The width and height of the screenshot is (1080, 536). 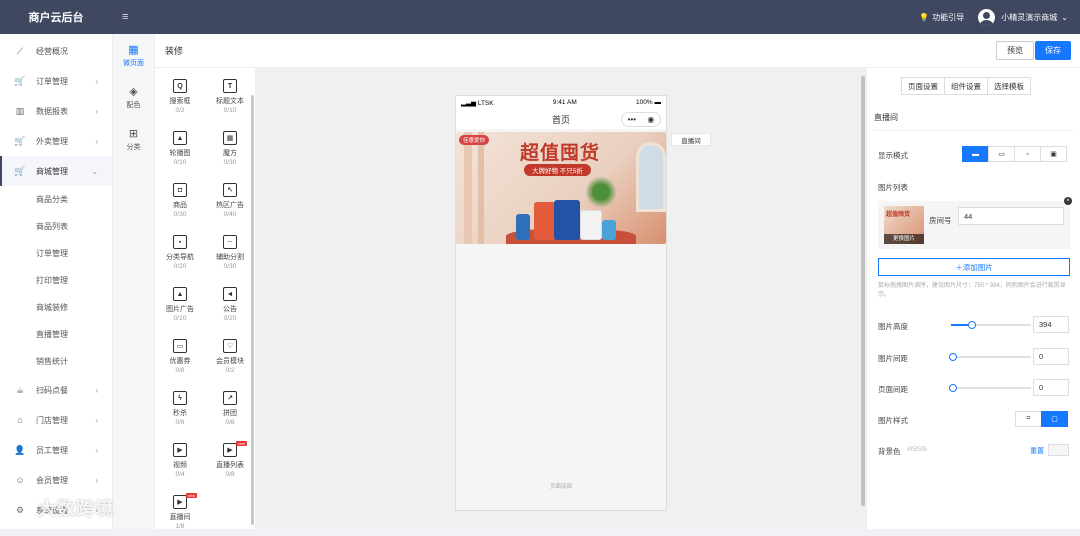 I want to click on chevron-down-icon: ⌄, so click(x=1064, y=17).